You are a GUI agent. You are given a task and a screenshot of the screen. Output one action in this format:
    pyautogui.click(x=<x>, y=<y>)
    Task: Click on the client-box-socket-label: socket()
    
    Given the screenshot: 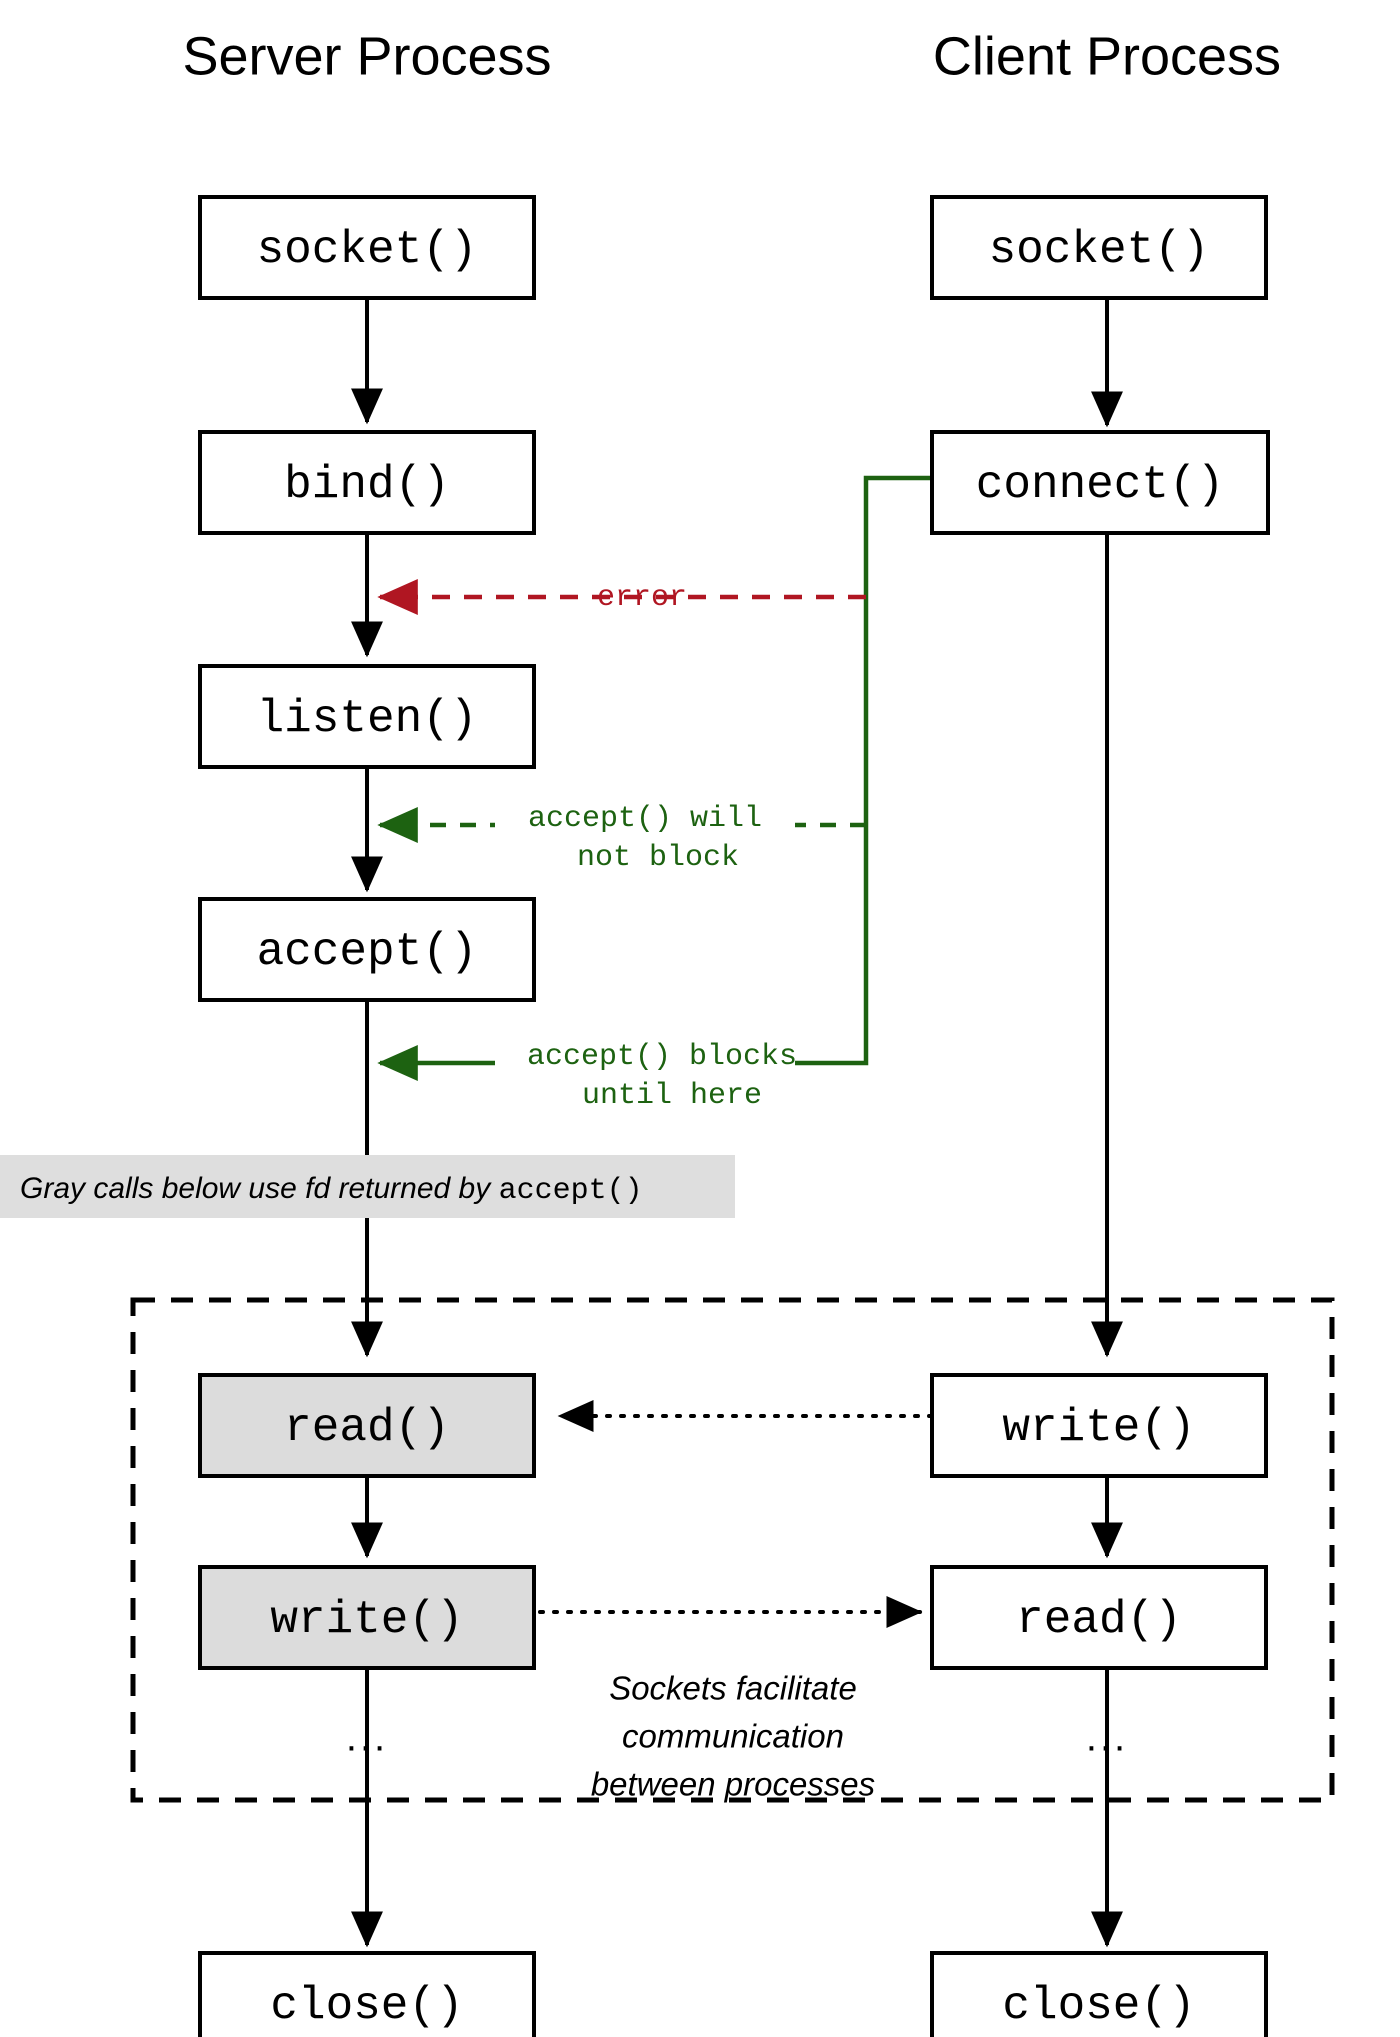 What is the action you would take?
    pyautogui.click(x=1099, y=250)
    